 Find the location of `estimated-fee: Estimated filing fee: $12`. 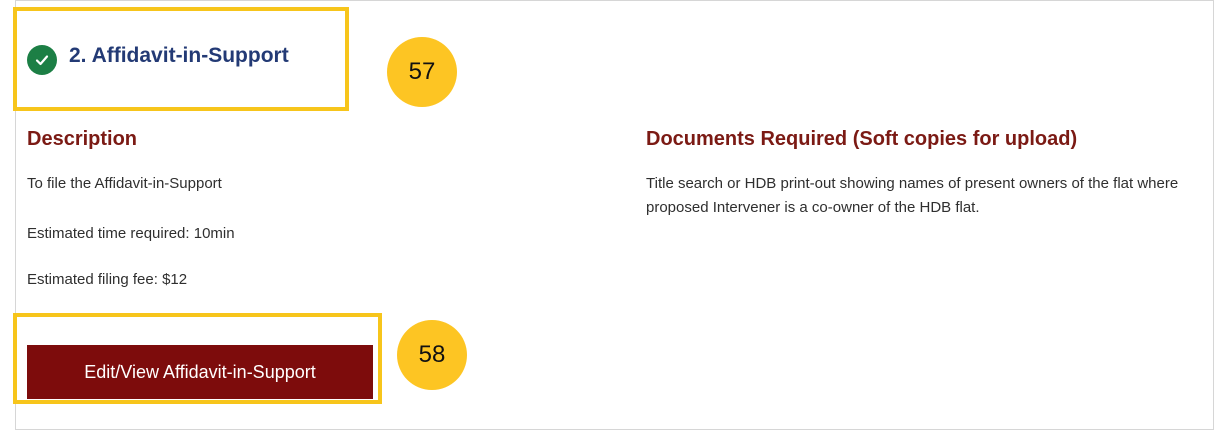

estimated-fee: Estimated filing fee: $12 is located at coordinates (107, 279).